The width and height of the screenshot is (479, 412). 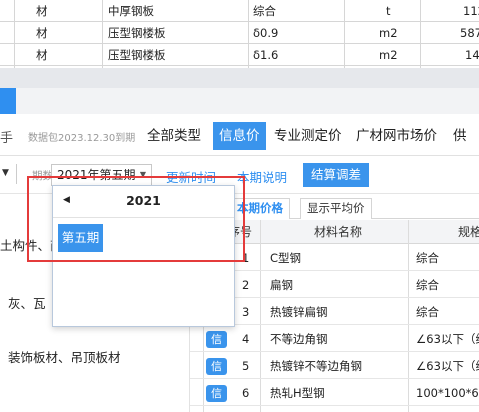 I want to click on panel-title-bar, so click(x=247, y=101).